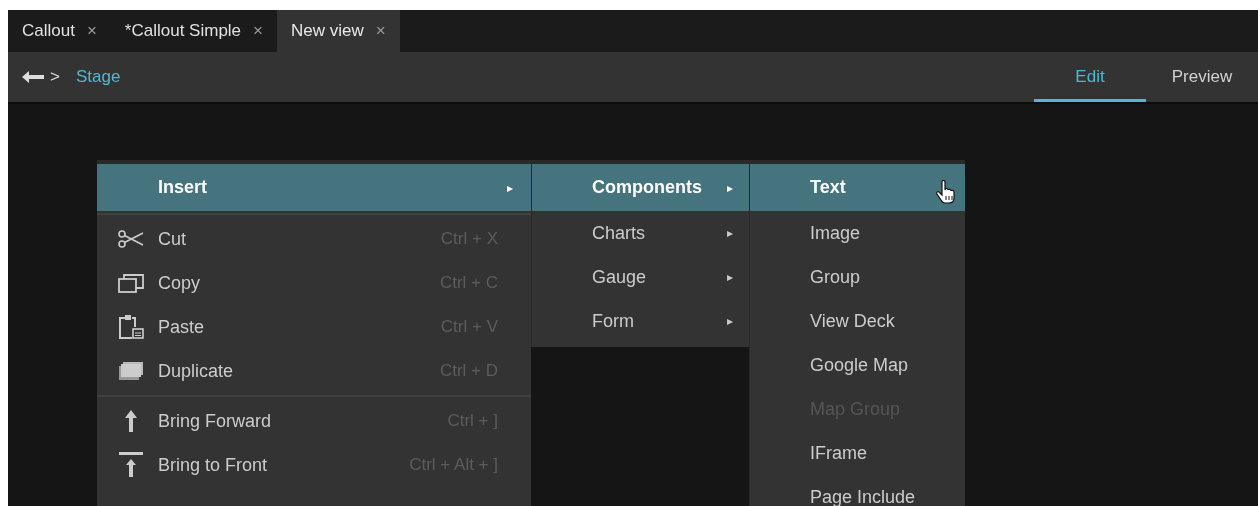 This screenshot has width=1258, height=506. What do you see at coordinates (857, 187) in the screenshot?
I see `menu-item: Text` at bounding box center [857, 187].